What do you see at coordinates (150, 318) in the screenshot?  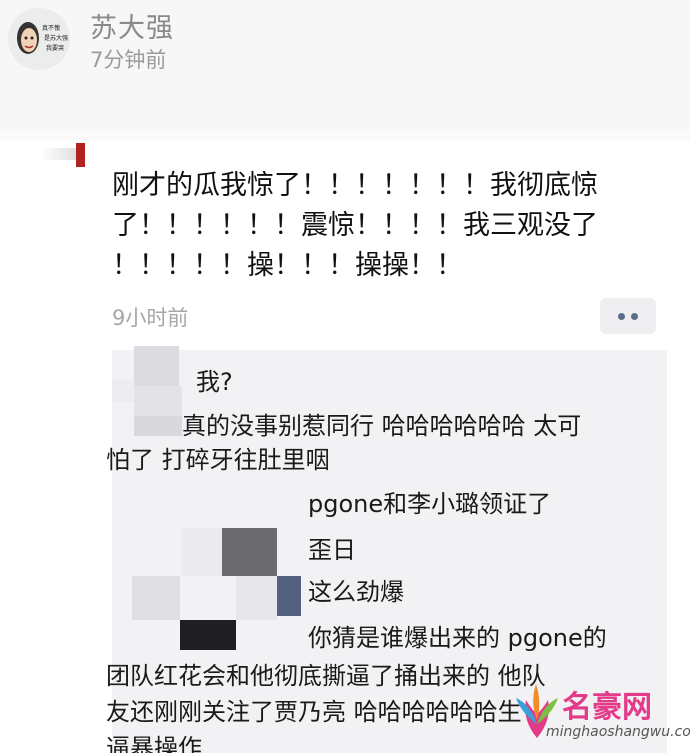 I see `post-time: 9小时前` at bounding box center [150, 318].